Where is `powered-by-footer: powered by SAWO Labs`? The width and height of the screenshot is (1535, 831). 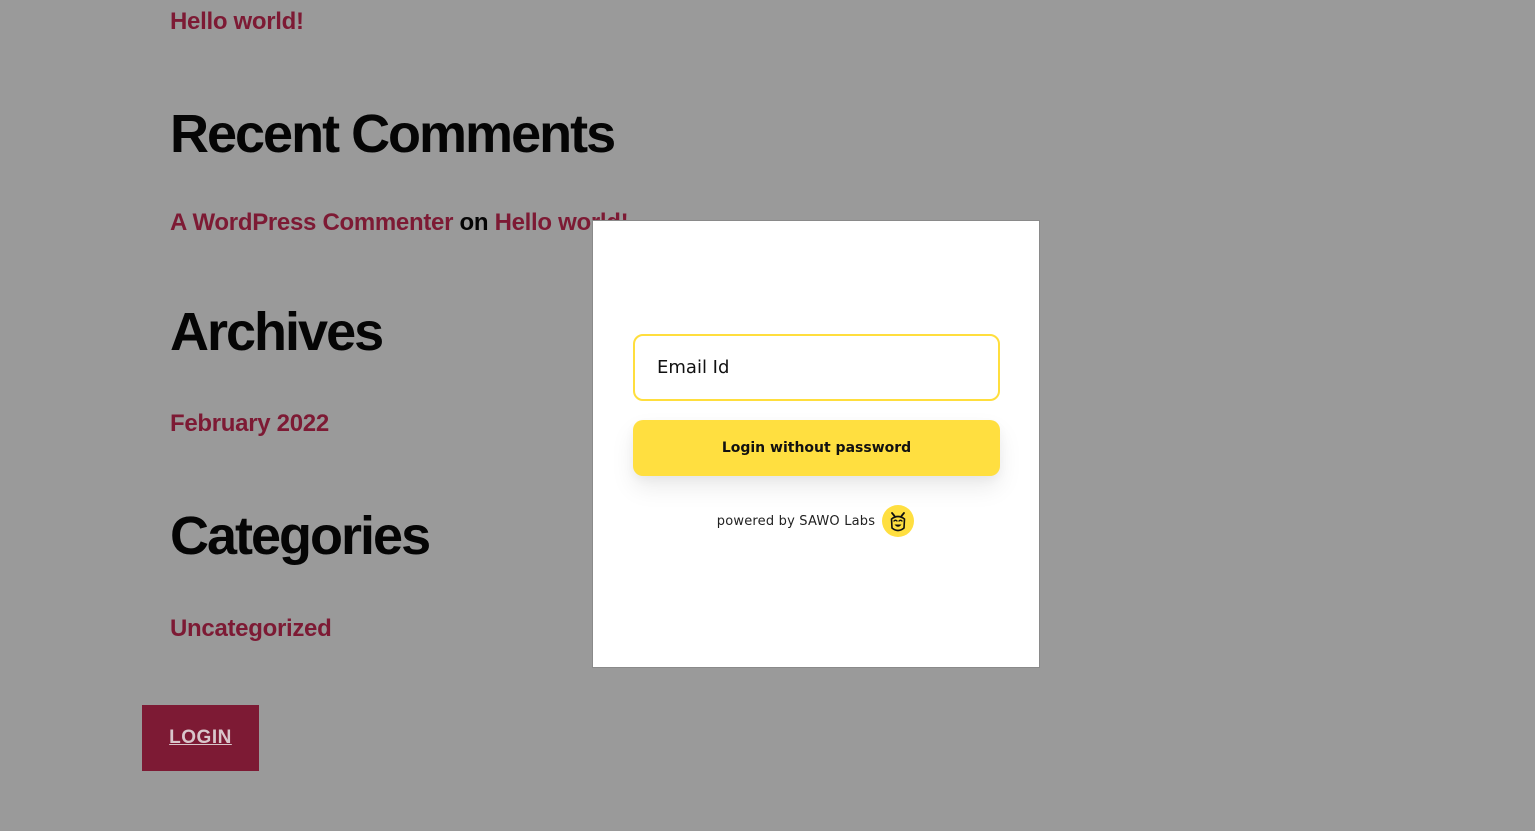
powered-by-footer: powered by SAWO Labs is located at coordinates (816, 521).